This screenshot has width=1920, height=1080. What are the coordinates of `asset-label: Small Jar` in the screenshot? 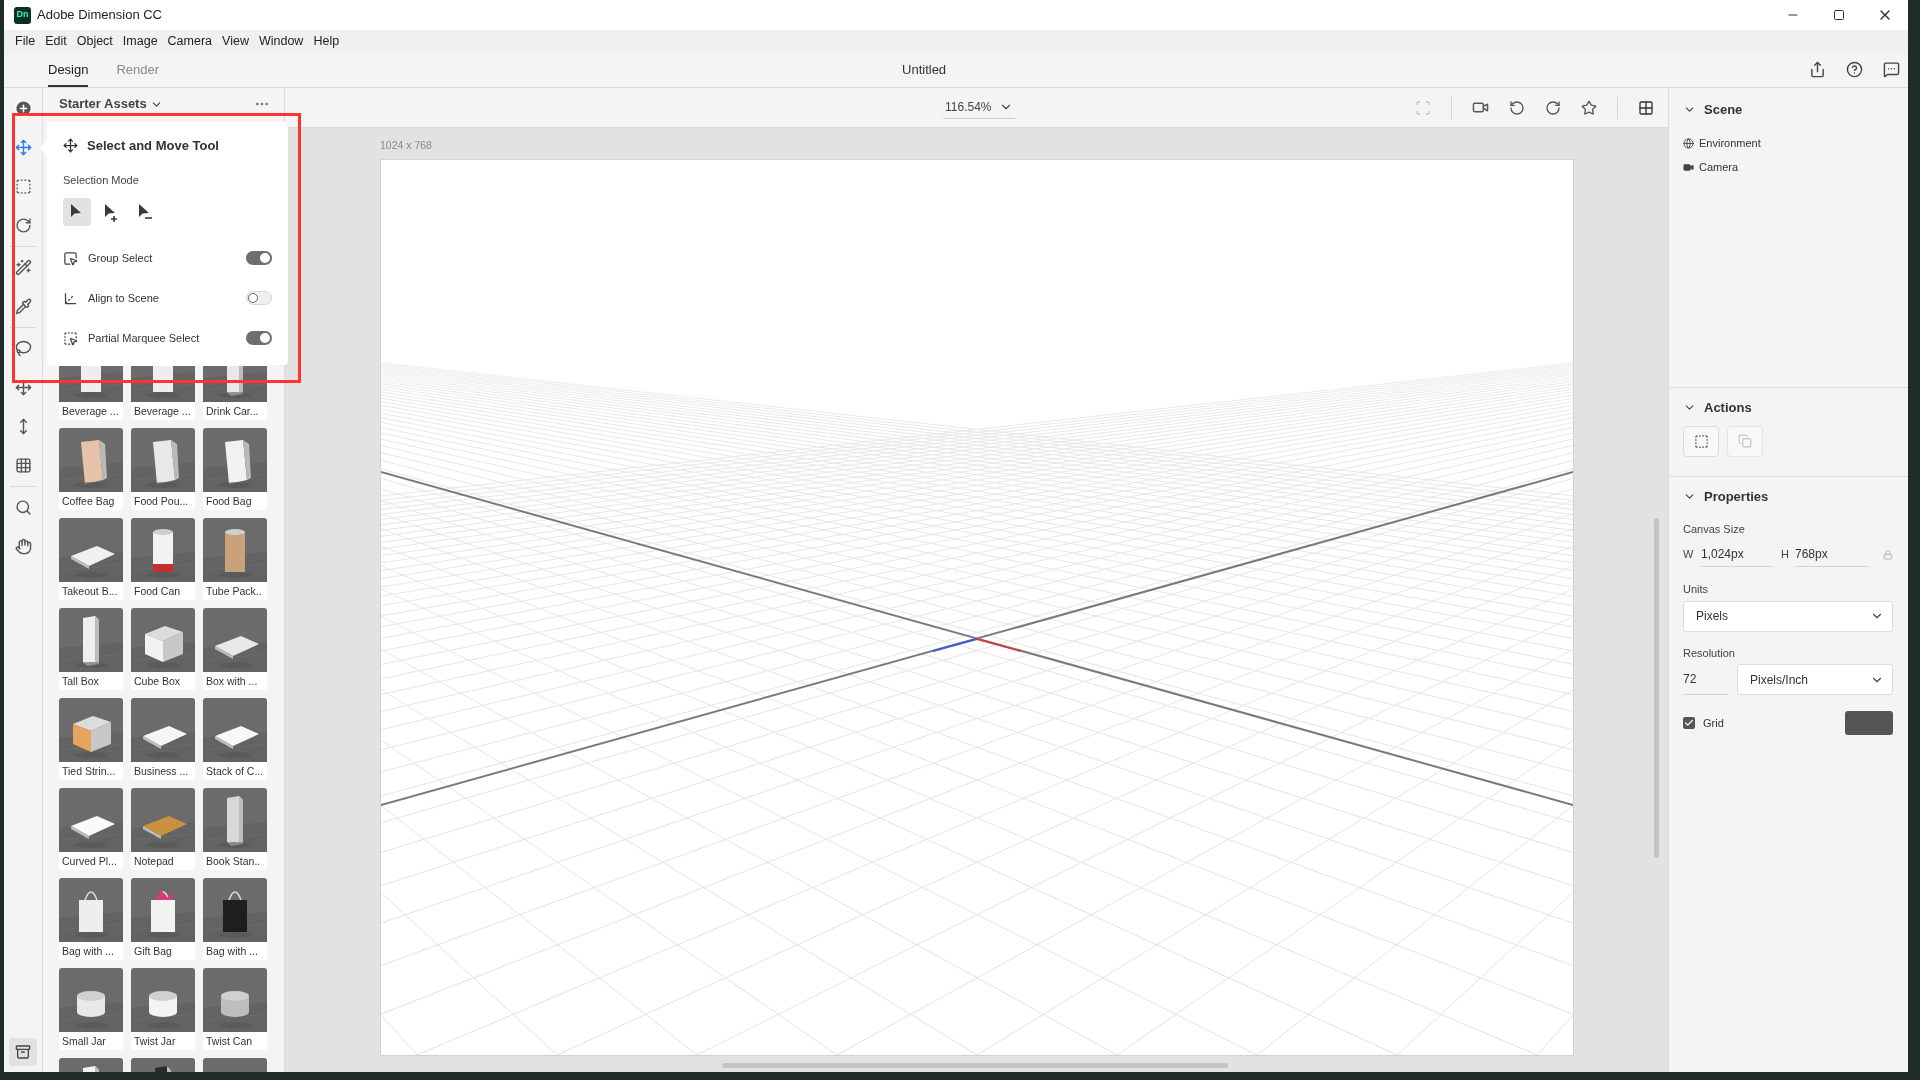 It's located at (84, 1041).